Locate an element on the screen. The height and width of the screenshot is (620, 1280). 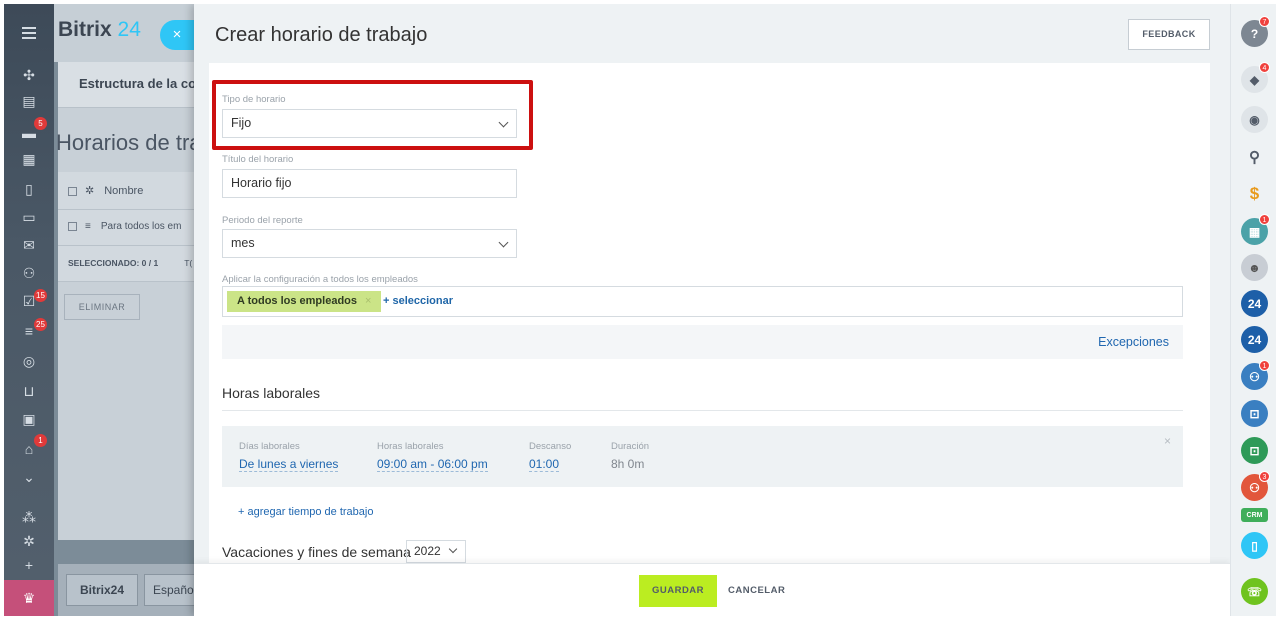
target-icon: ◎ is located at coordinates (29, 361).